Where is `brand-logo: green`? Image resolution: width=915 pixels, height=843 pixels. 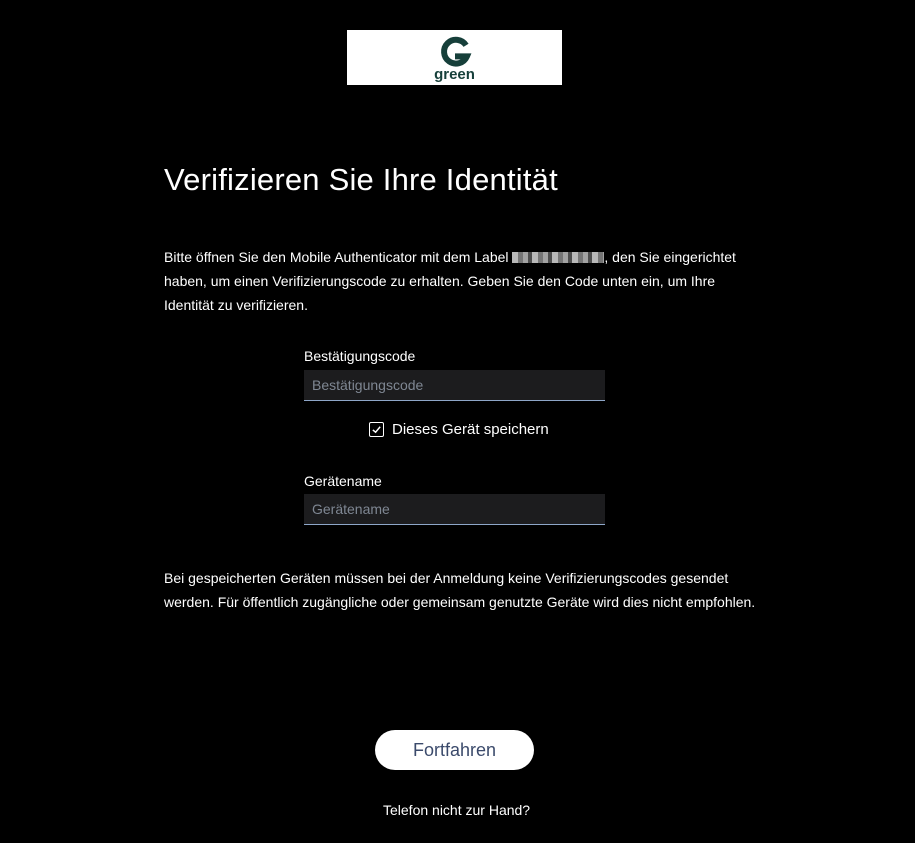
brand-logo: green is located at coordinates (454, 57).